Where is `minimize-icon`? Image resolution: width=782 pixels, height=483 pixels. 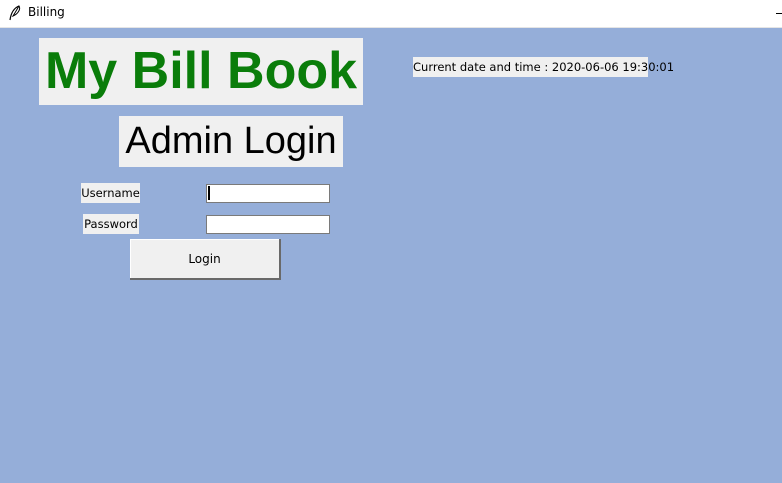 minimize-icon is located at coordinates (779, 13).